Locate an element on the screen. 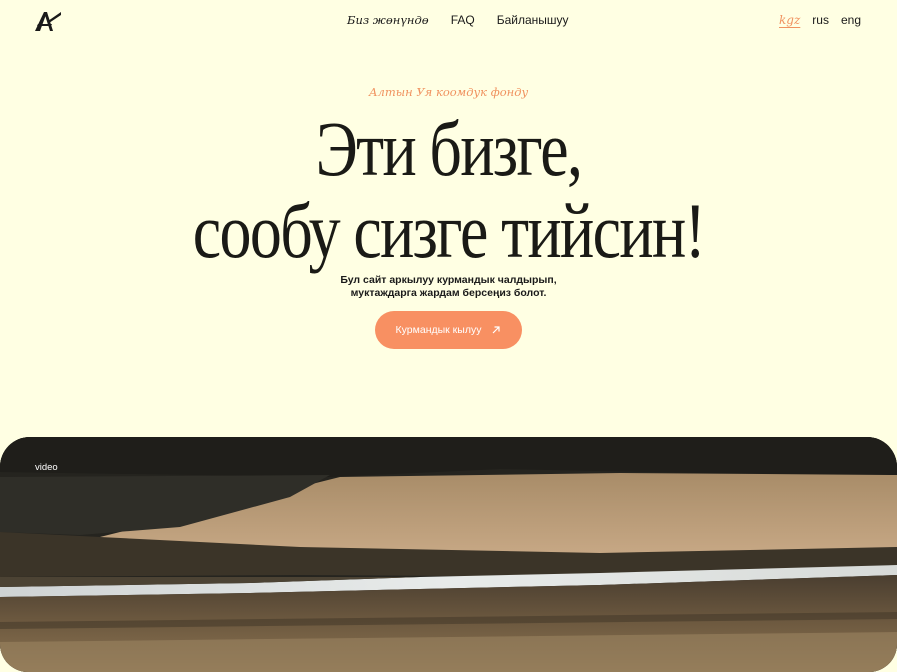  nav-item-contact: Байланышуу is located at coordinates (533, 20).